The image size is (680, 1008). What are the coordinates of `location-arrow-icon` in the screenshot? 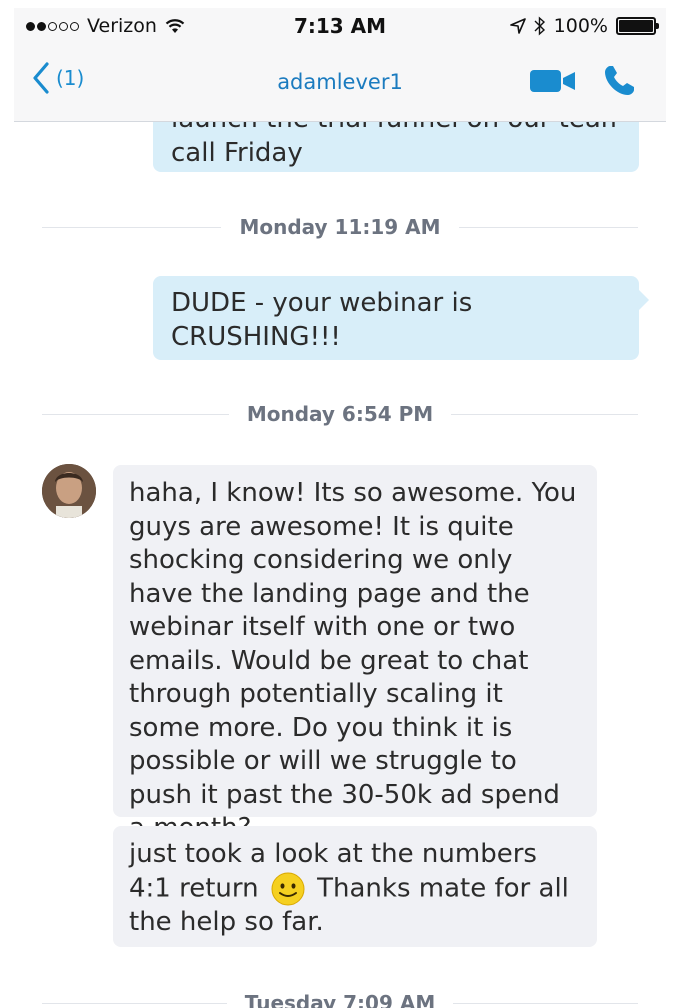 It's located at (517, 26).